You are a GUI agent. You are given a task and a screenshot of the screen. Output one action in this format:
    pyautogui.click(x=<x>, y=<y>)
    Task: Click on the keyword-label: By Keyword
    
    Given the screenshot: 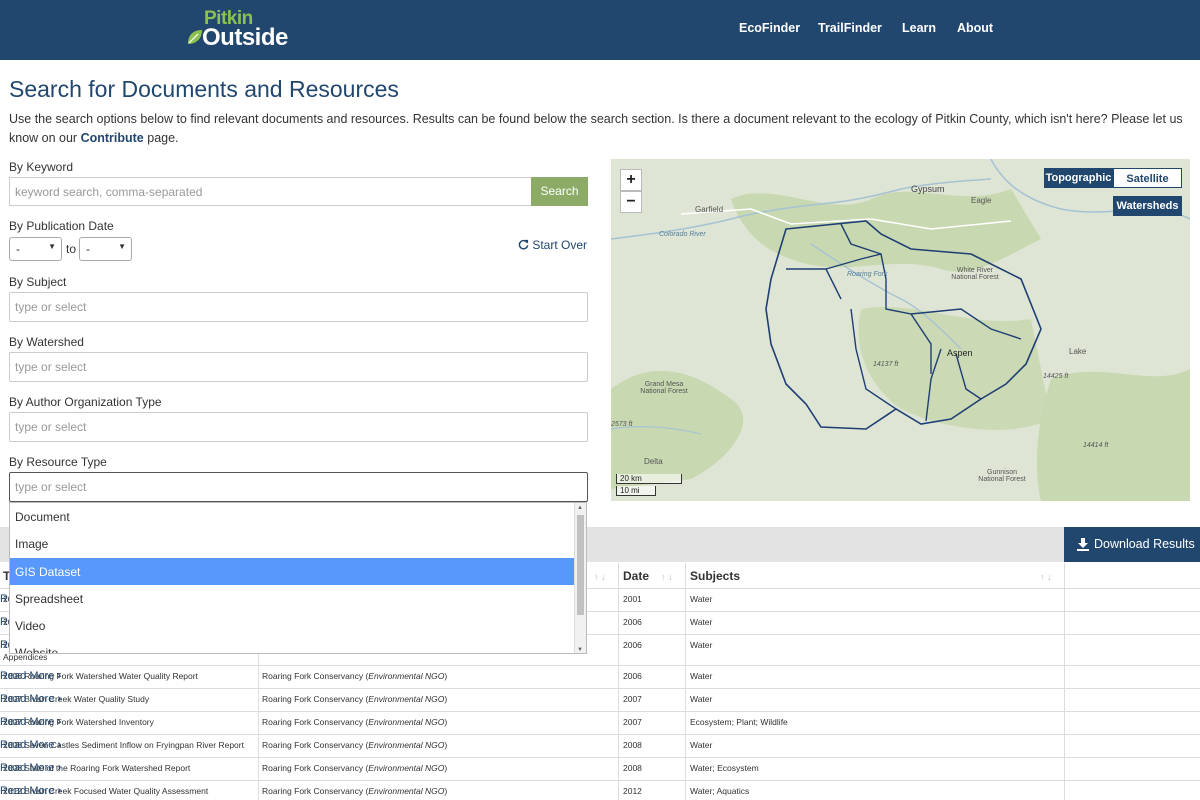 What is the action you would take?
    pyautogui.click(x=41, y=167)
    